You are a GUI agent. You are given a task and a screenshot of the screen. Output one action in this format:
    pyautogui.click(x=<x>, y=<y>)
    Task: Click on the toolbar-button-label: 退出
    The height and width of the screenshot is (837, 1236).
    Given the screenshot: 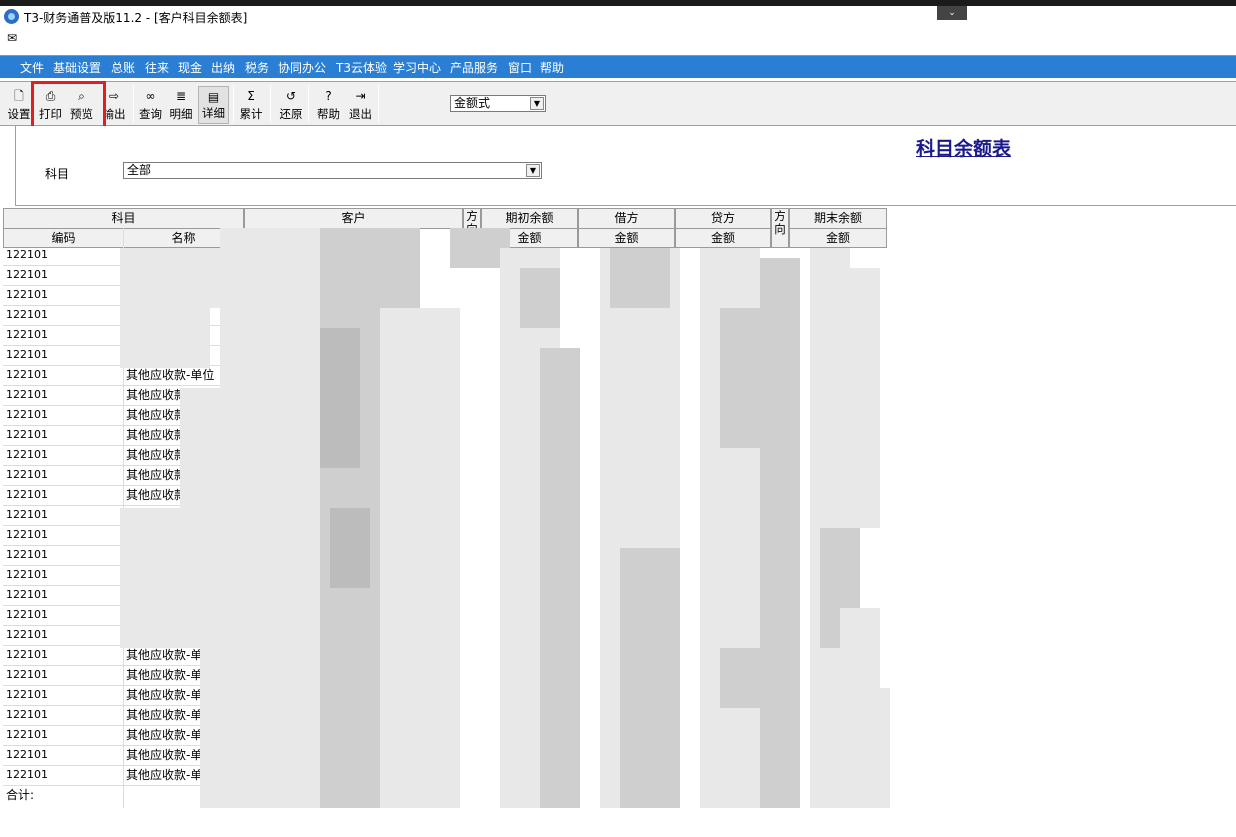 What is the action you would take?
    pyautogui.click(x=360, y=114)
    